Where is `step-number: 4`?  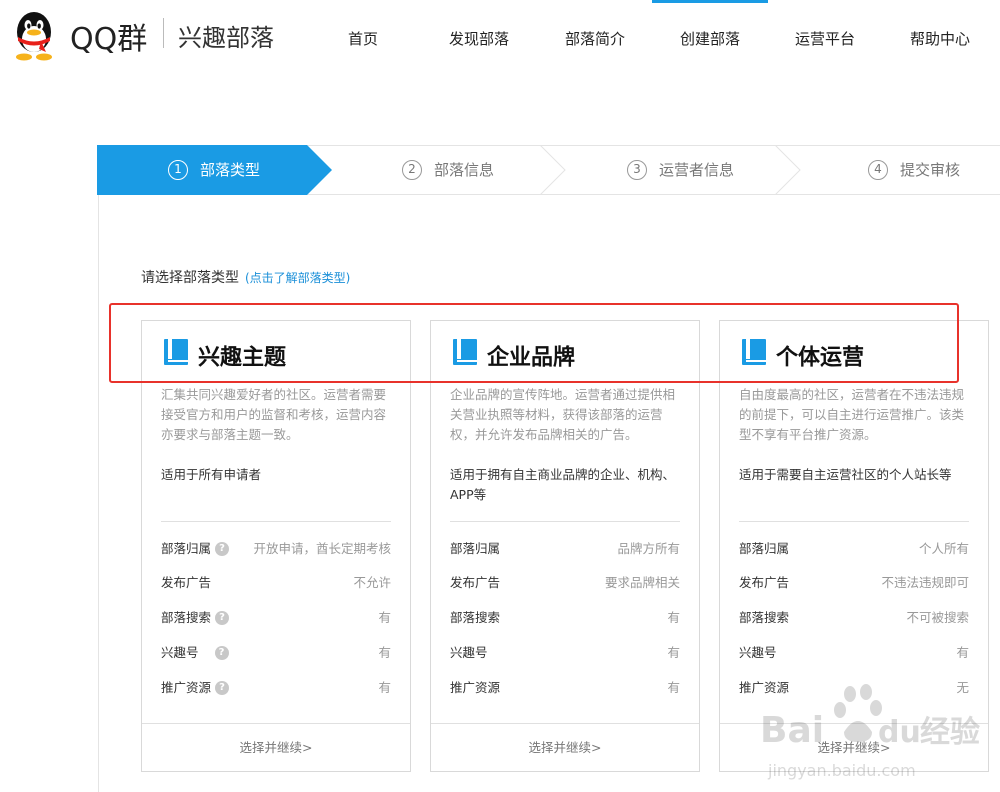 step-number: 4 is located at coordinates (878, 169).